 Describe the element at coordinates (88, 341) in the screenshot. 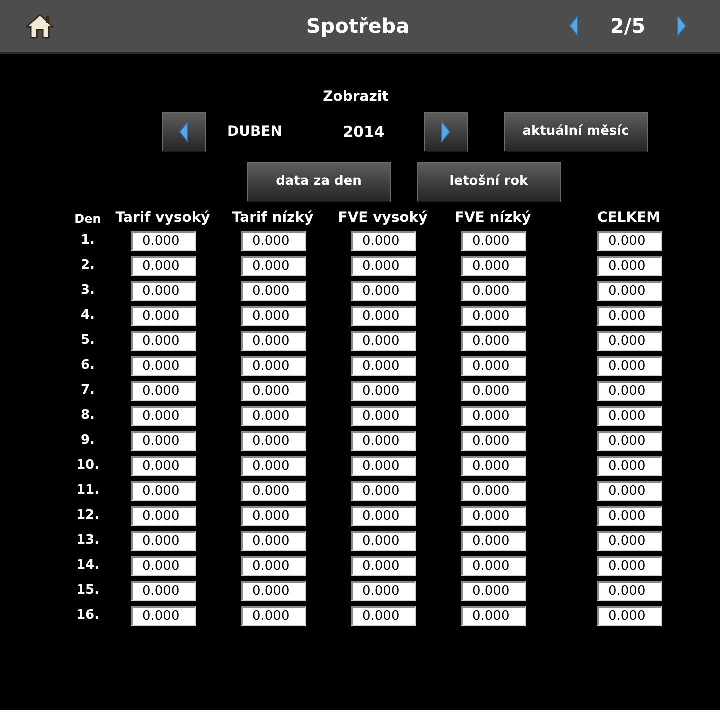

I see `day-number: 5.` at that location.